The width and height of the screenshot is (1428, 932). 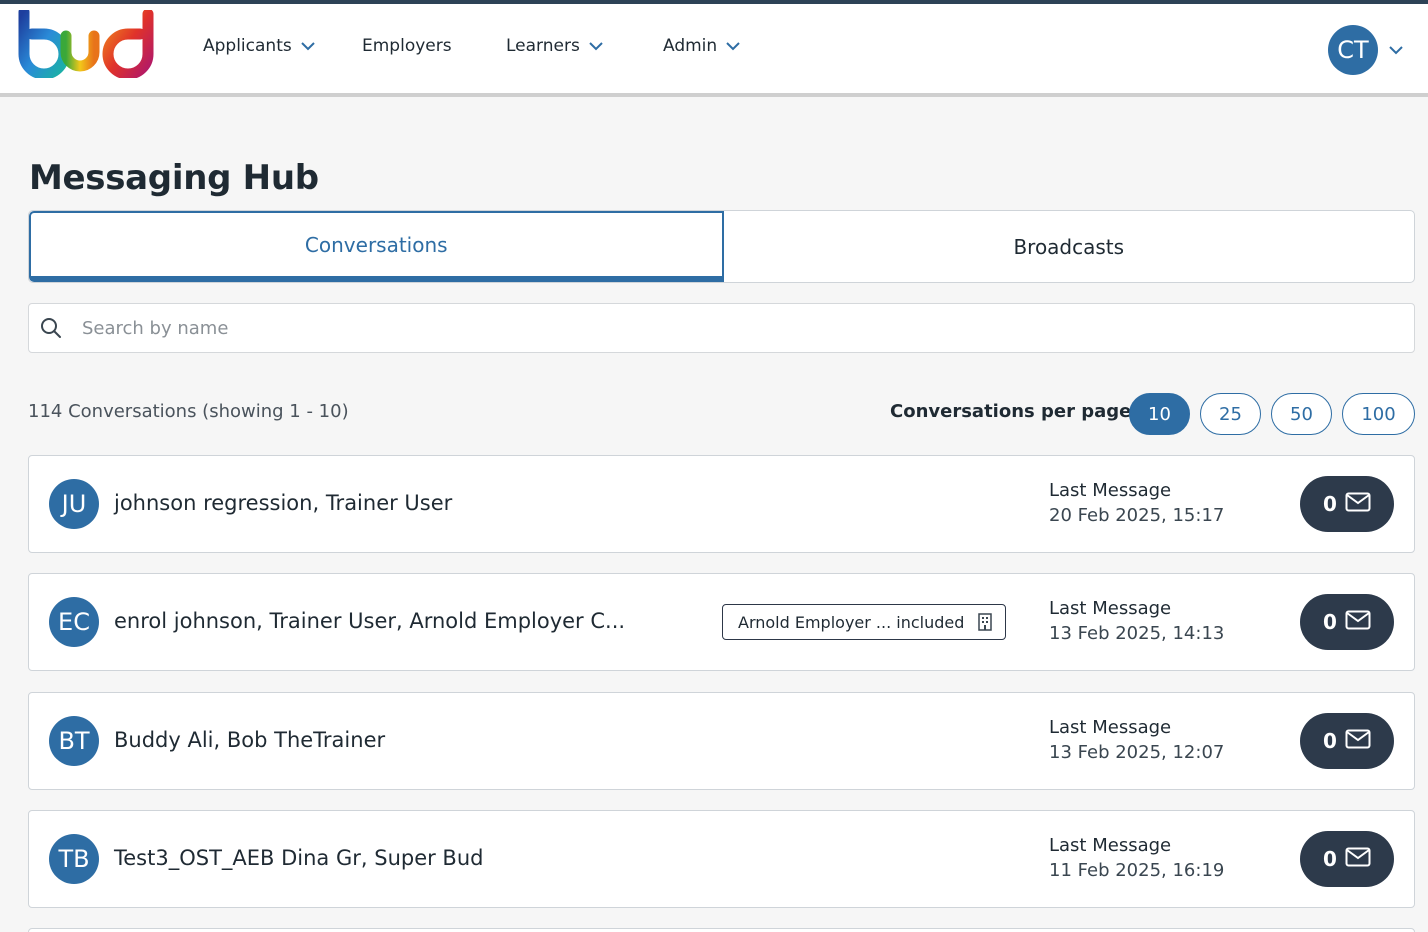 I want to click on per-page-10-button: 10, so click(x=1159, y=414).